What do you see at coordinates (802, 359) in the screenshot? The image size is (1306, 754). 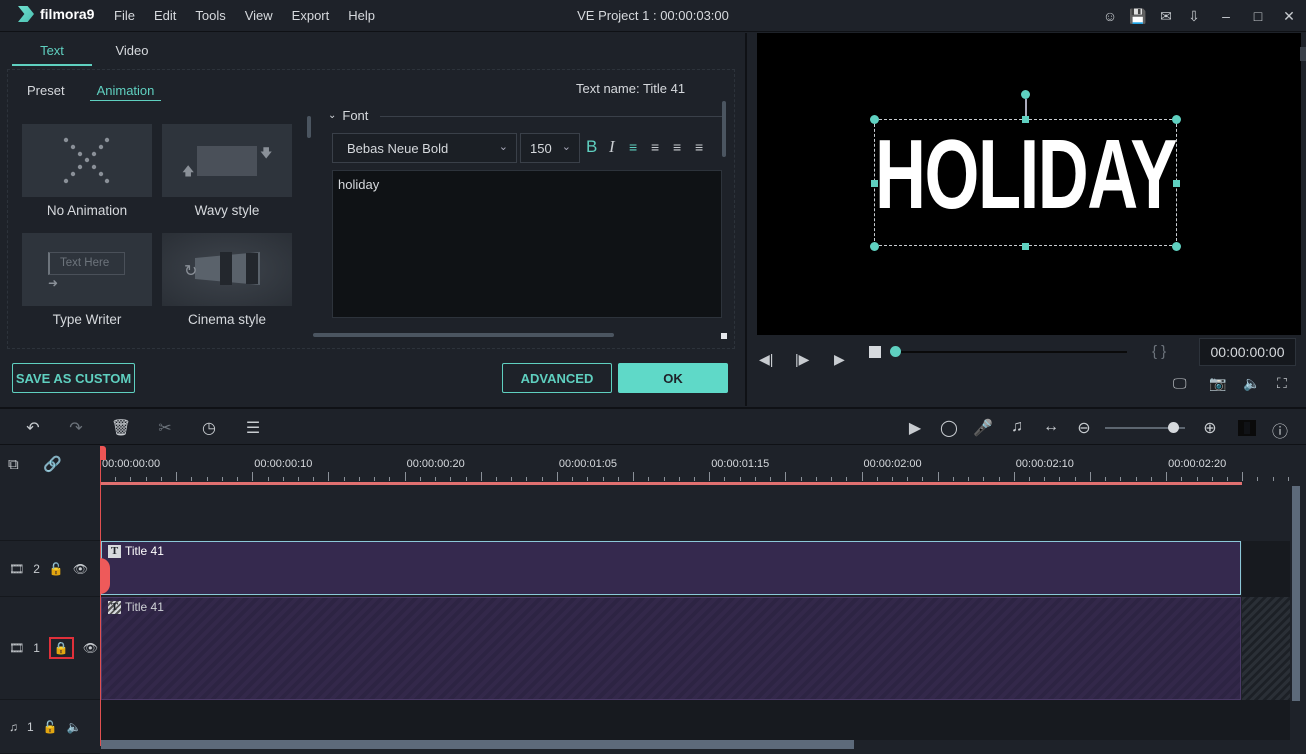 I see `next-frame-icon: |▶` at bounding box center [802, 359].